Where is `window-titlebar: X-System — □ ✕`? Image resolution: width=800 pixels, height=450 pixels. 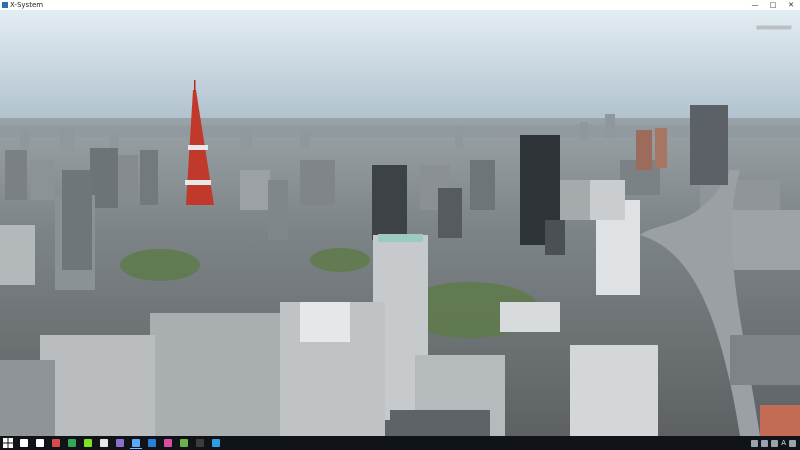 window-titlebar: X-System — □ ✕ is located at coordinates (400, 5).